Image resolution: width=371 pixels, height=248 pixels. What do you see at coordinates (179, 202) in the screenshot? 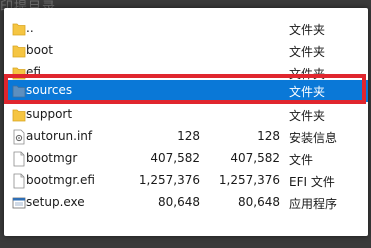
I see `file-size: 80,648` at bounding box center [179, 202].